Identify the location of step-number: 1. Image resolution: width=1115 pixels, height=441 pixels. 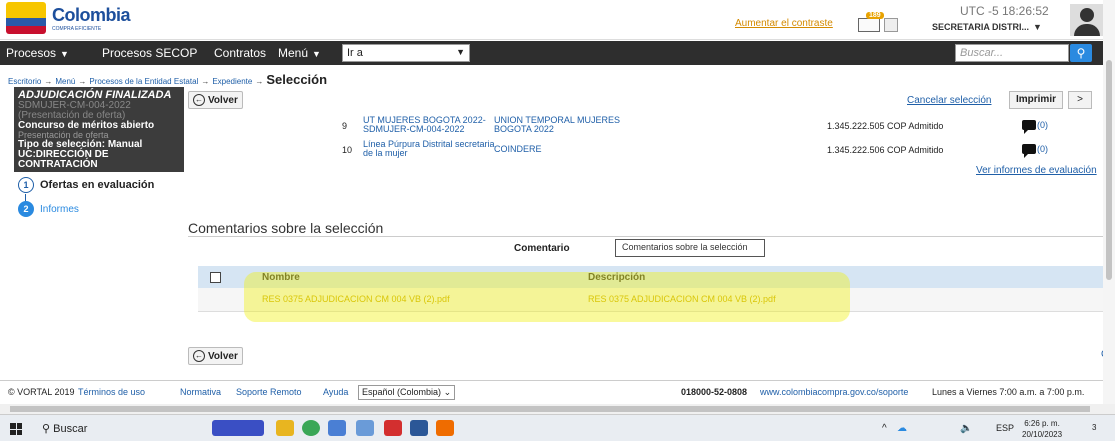
(26, 185).